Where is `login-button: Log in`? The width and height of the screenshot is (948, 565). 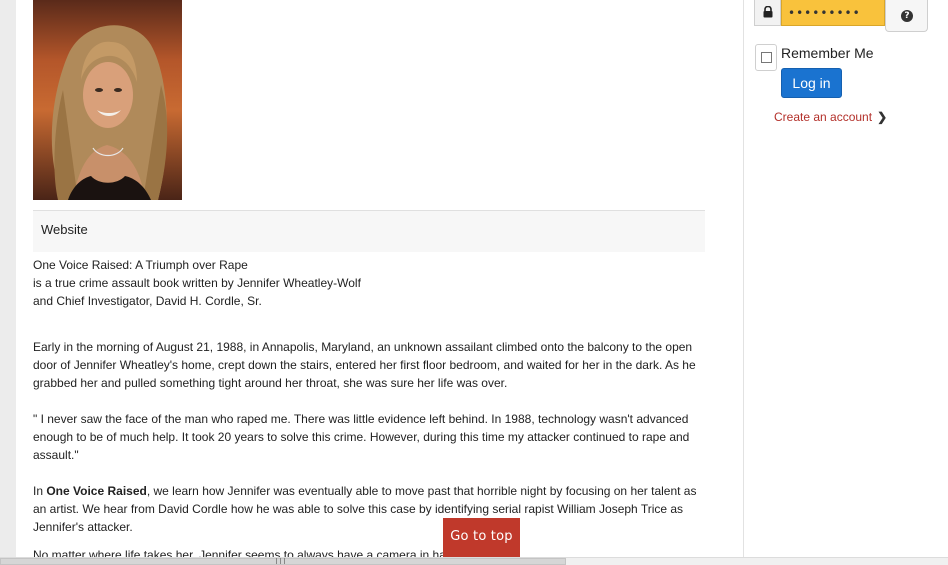
login-button: Log in is located at coordinates (811, 83).